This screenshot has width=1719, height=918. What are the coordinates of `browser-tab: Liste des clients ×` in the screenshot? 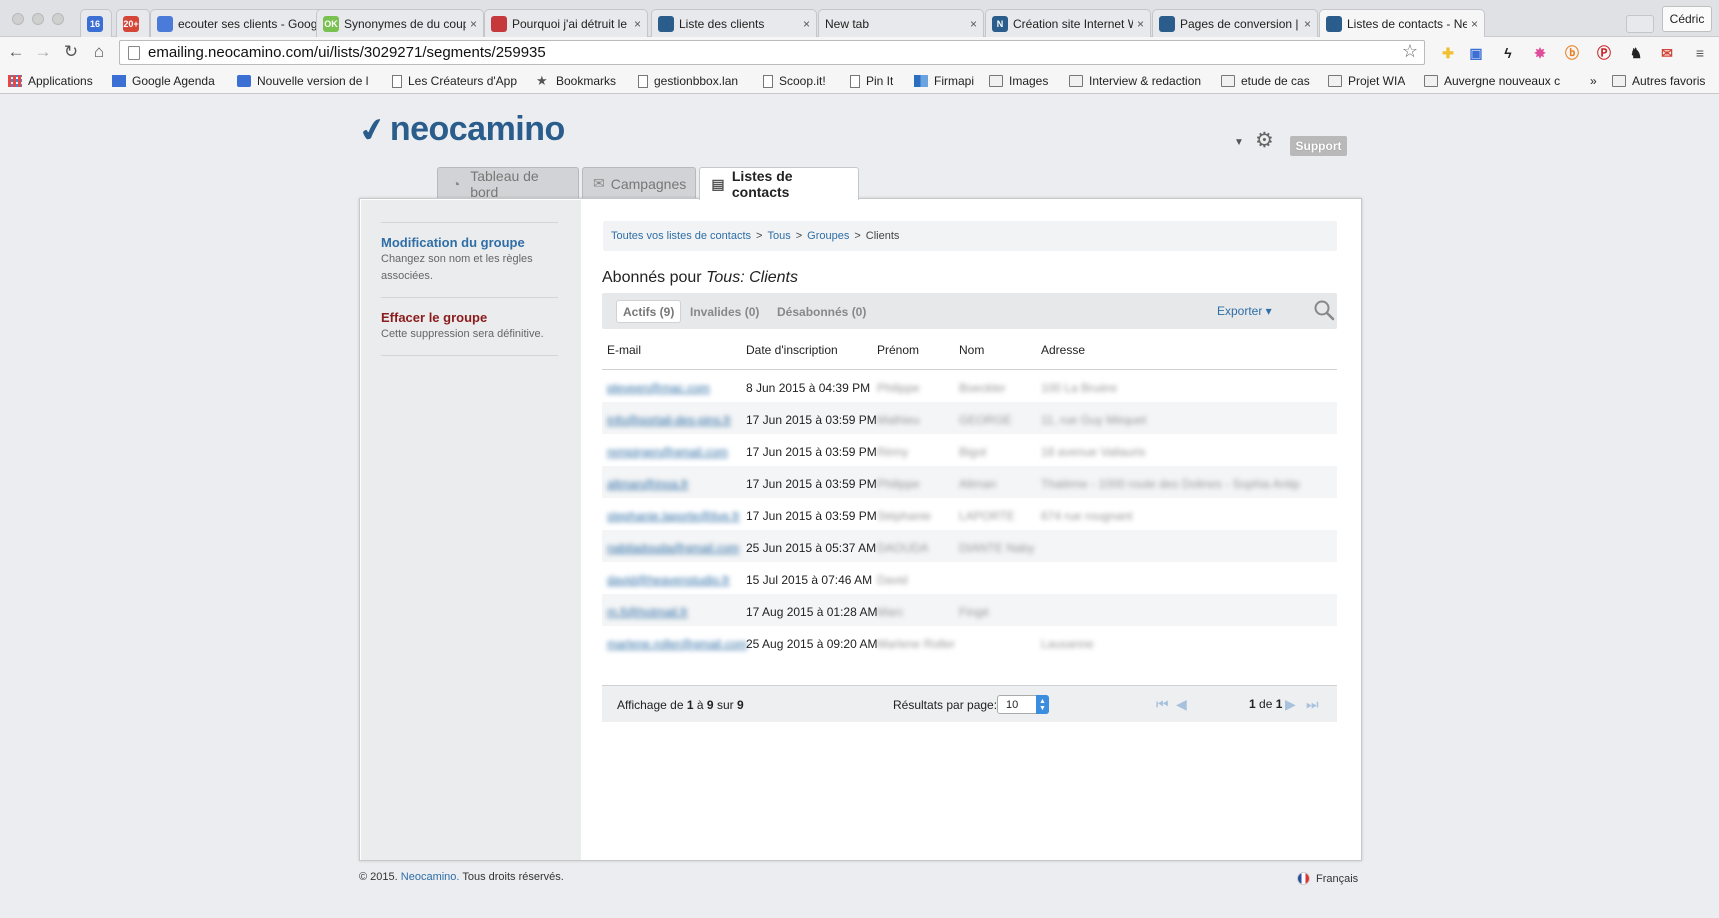 It's located at (734, 23).